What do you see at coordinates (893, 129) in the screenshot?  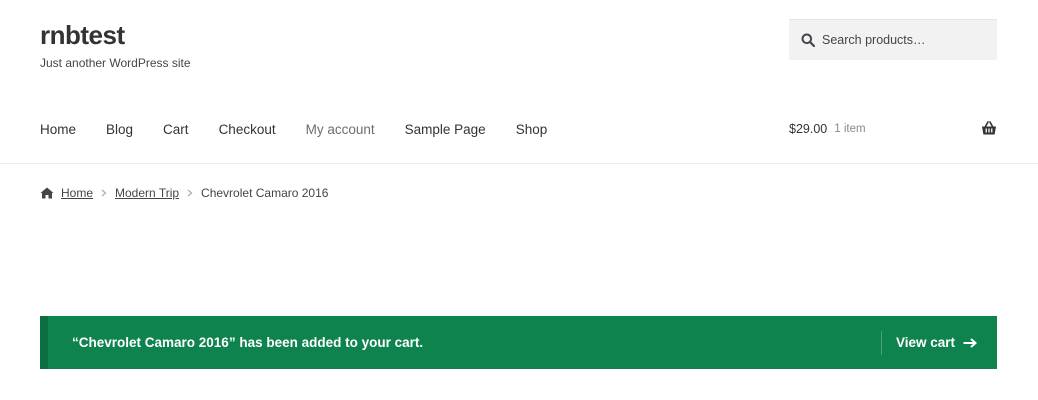 I see `mini-cart: $29.00 1 item` at bounding box center [893, 129].